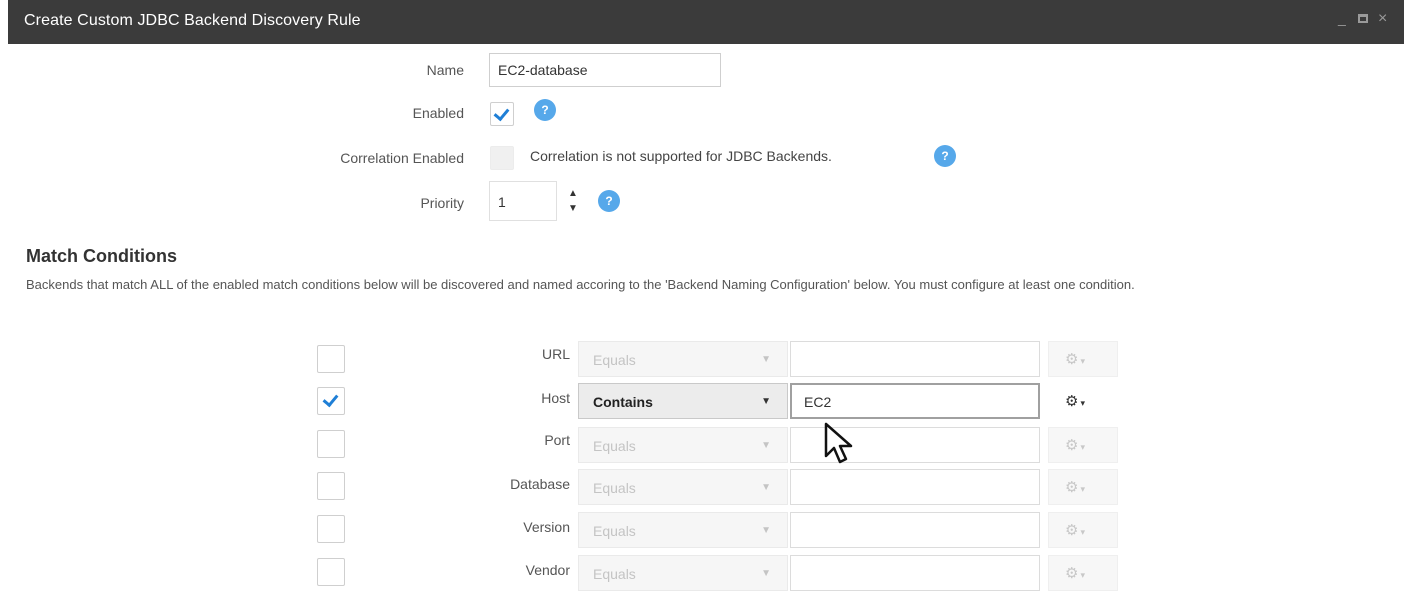 This screenshot has height=591, width=1412. Describe the element at coordinates (683, 359) in the screenshot. I see `url-operator-select: Equals ▼` at that location.